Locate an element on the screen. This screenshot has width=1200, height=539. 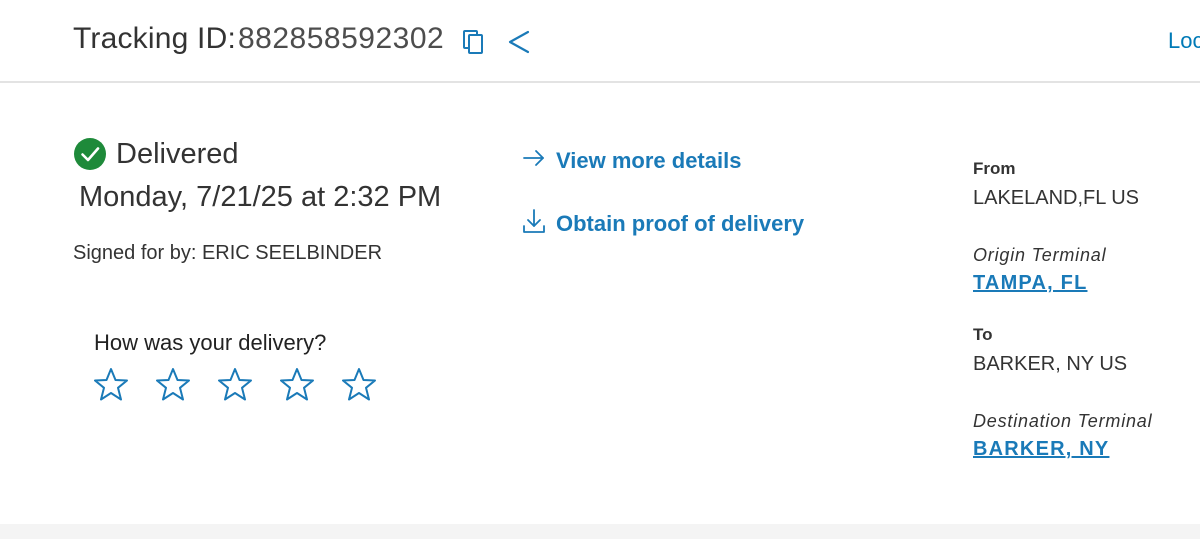
header-right-link: Loc is located at coordinates (1184, 41).